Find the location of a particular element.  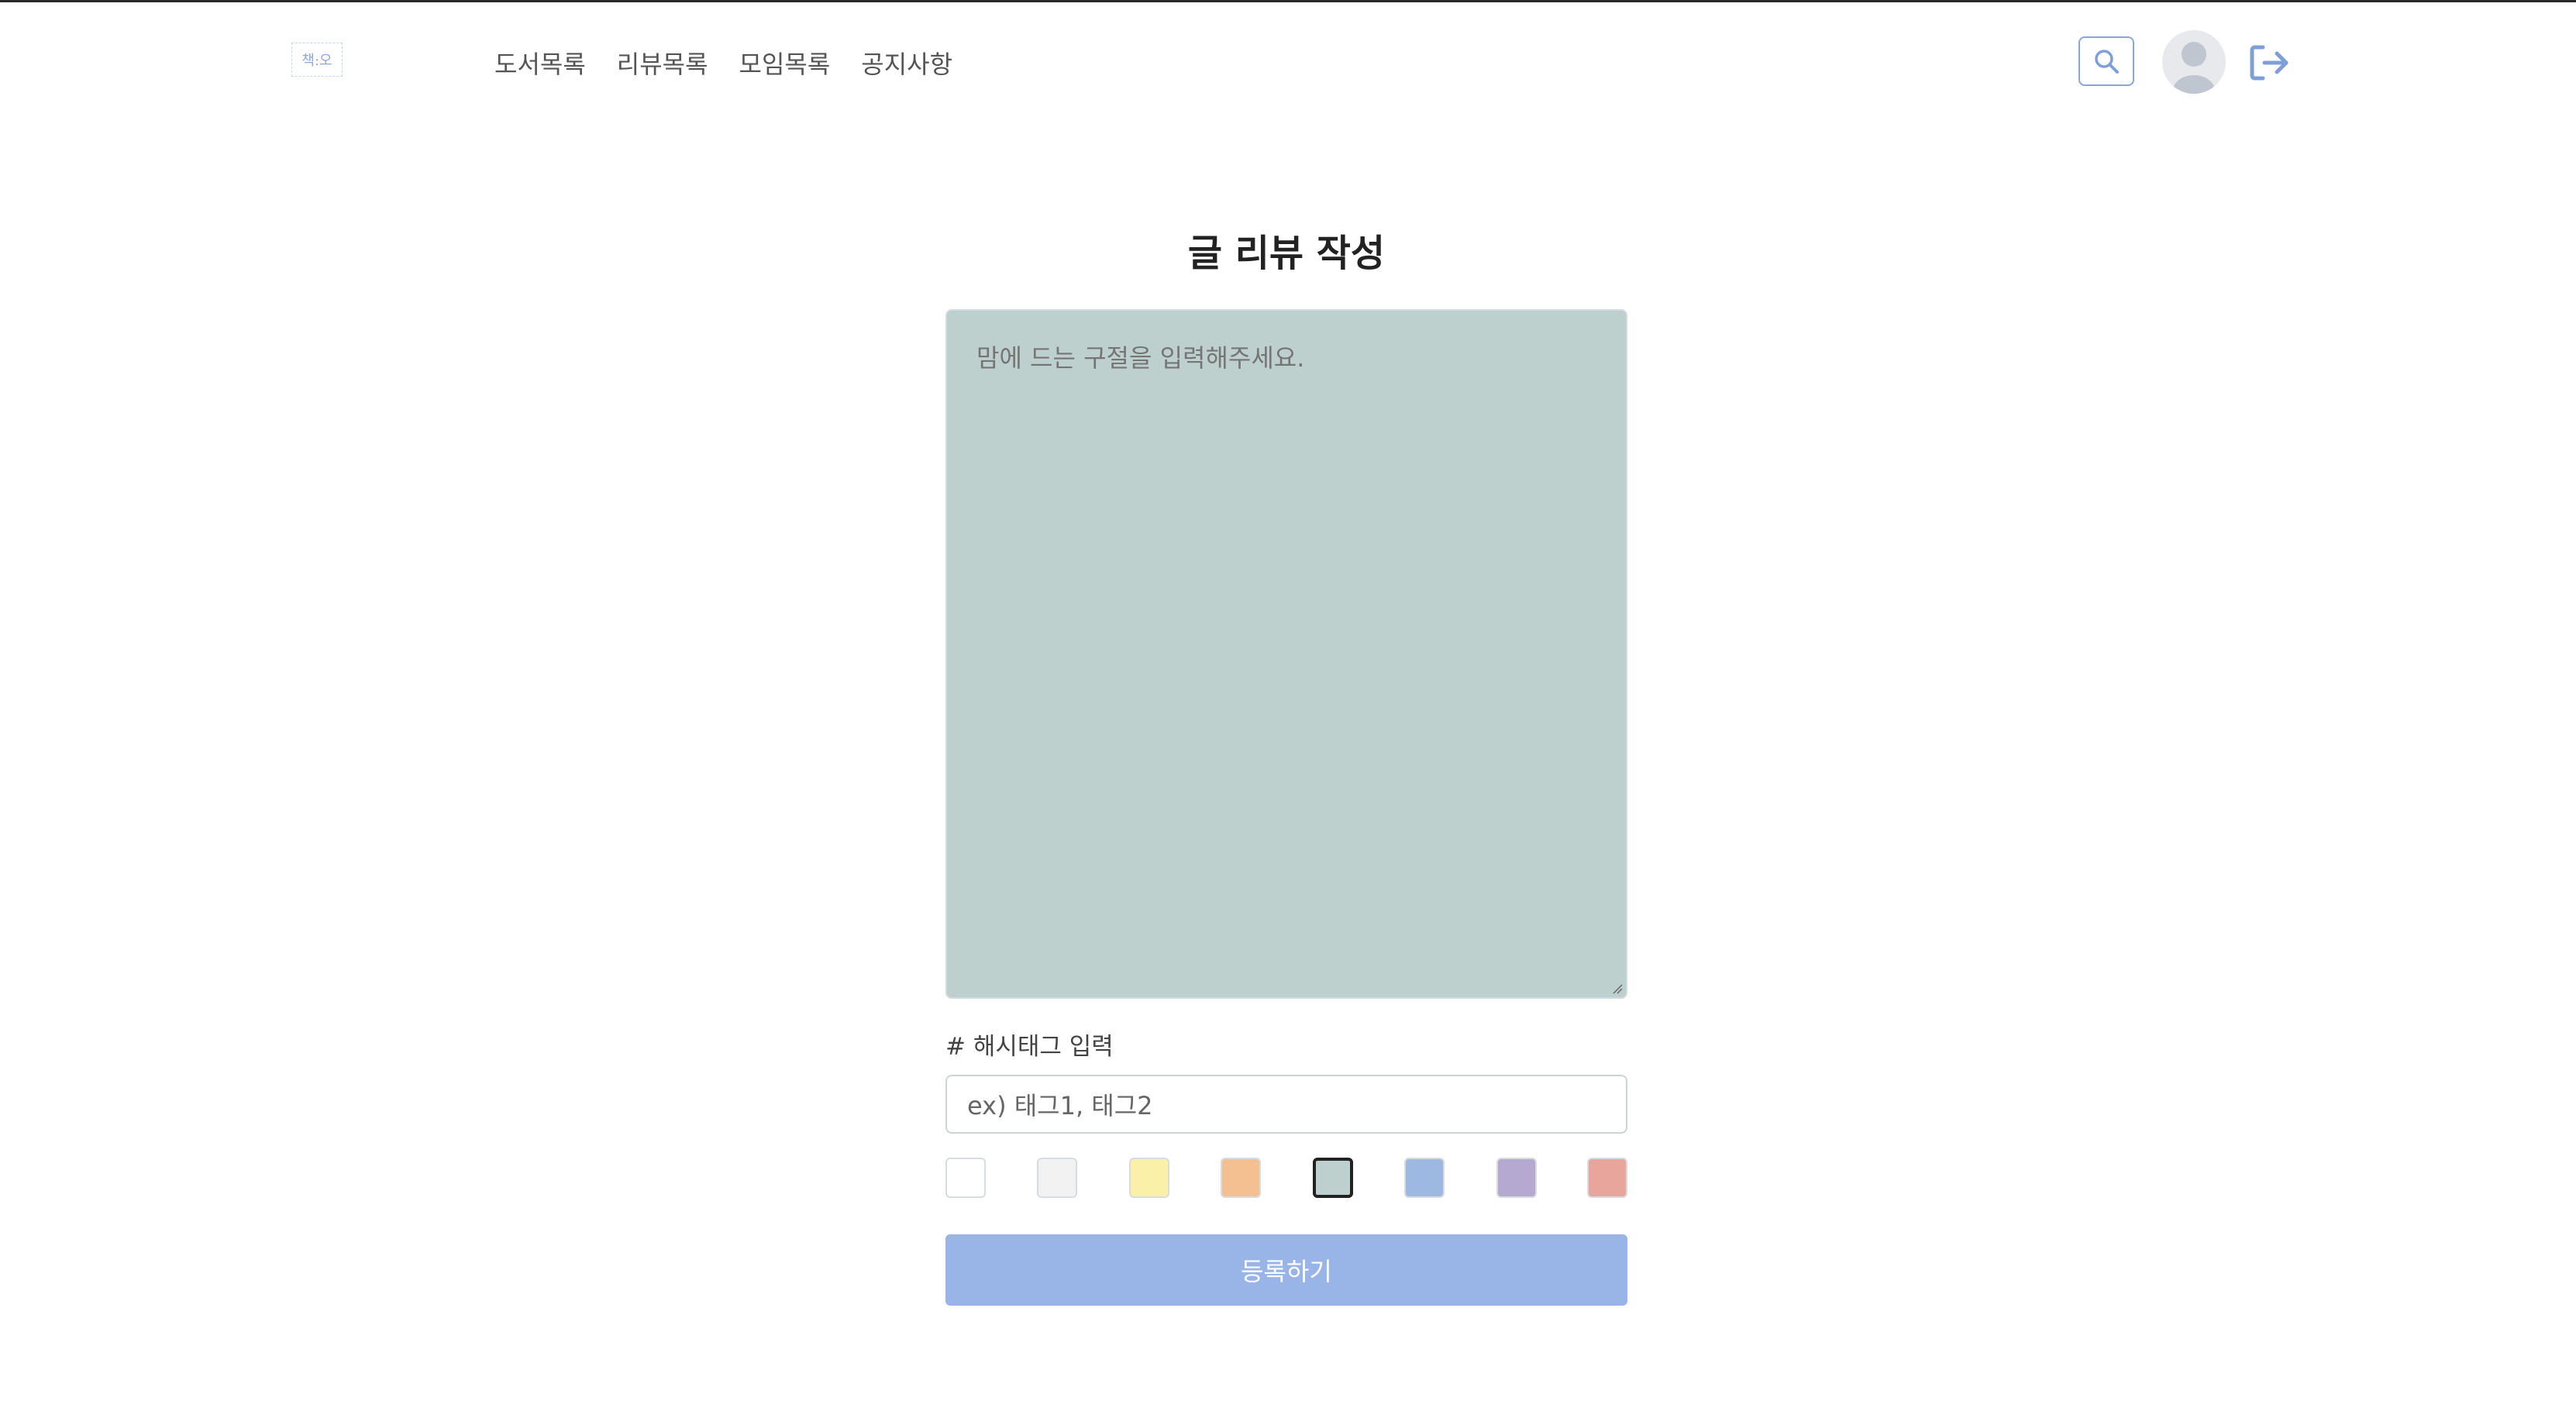

nav-item-notices: 공지사항 is located at coordinates (906, 63).